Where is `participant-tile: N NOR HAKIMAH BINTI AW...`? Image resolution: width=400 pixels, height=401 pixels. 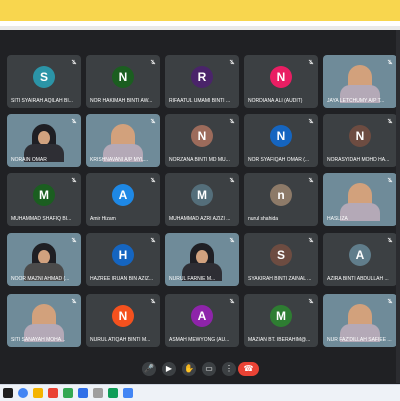
participant-tile: N NOR HAKIMAH BINTI AW... is located at coordinates (123, 81).